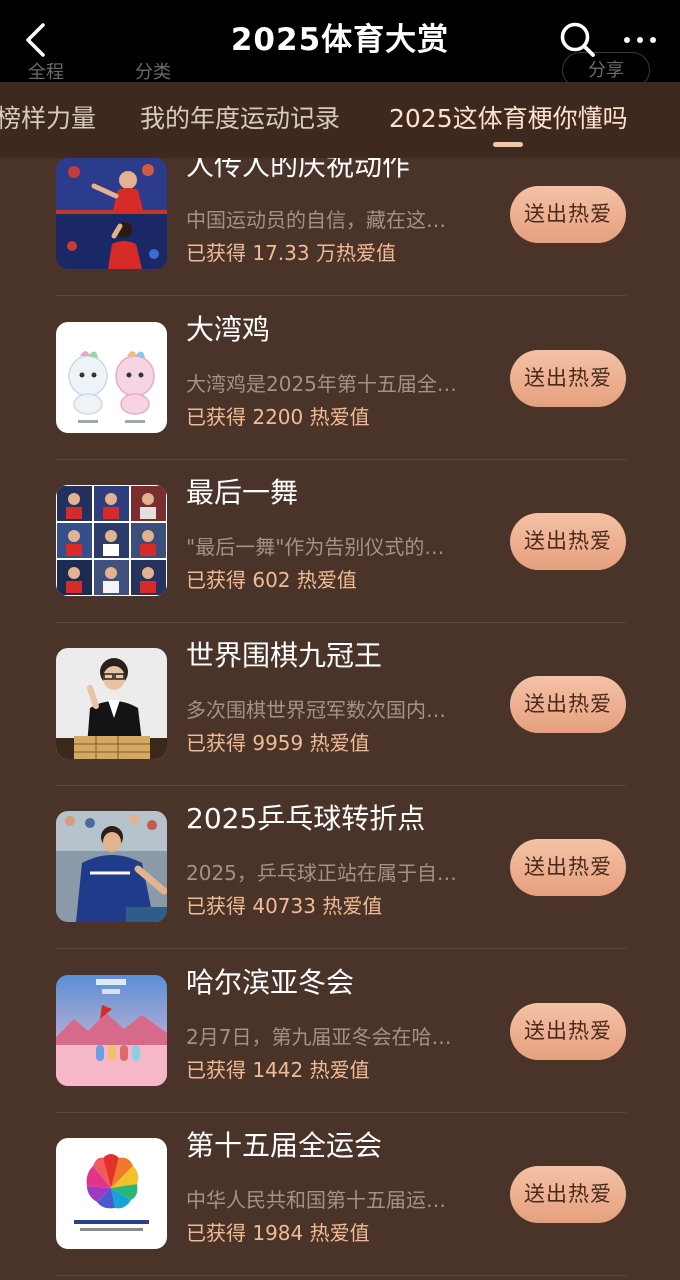 This screenshot has height=1280, width=680. What do you see at coordinates (278, 1233) in the screenshot?
I see `item-love-count: 已获得 1984 热爱值` at bounding box center [278, 1233].